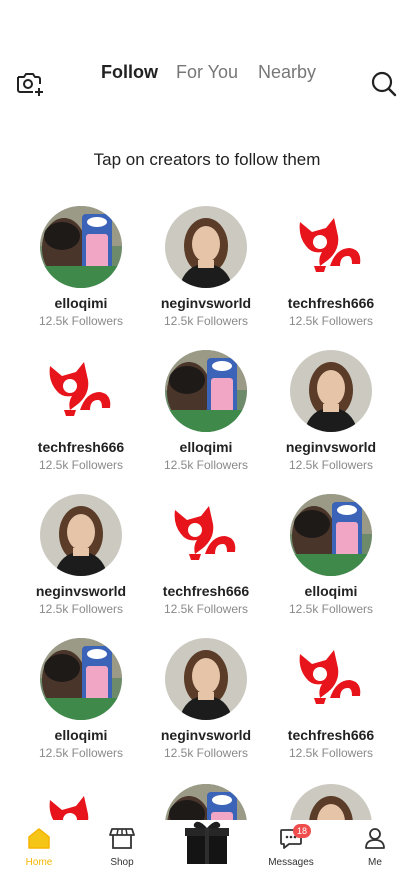 The width and height of the screenshot is (414, 896). What do you see at coordinates (39, 838) in the screenshot?
I see `home-icon` at bounding box center [39, 838].